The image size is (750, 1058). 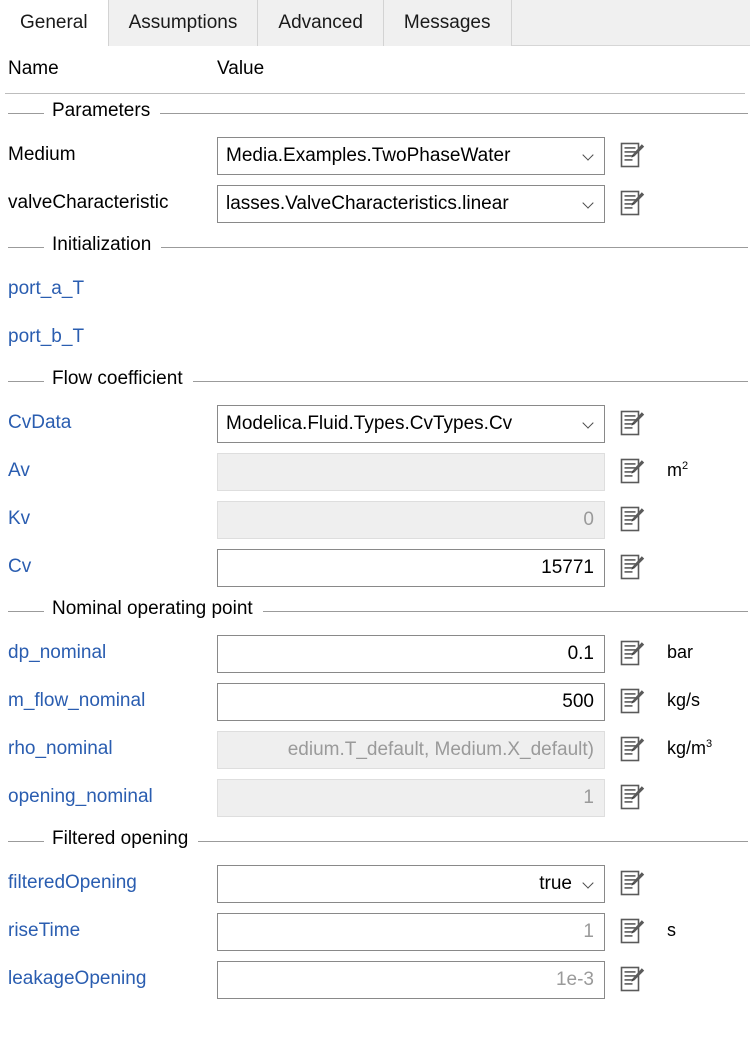 I want to click on dropdown-valveCharacteristic: lasses.ValveCharacteristics.linear, so click(x=411, y=204).